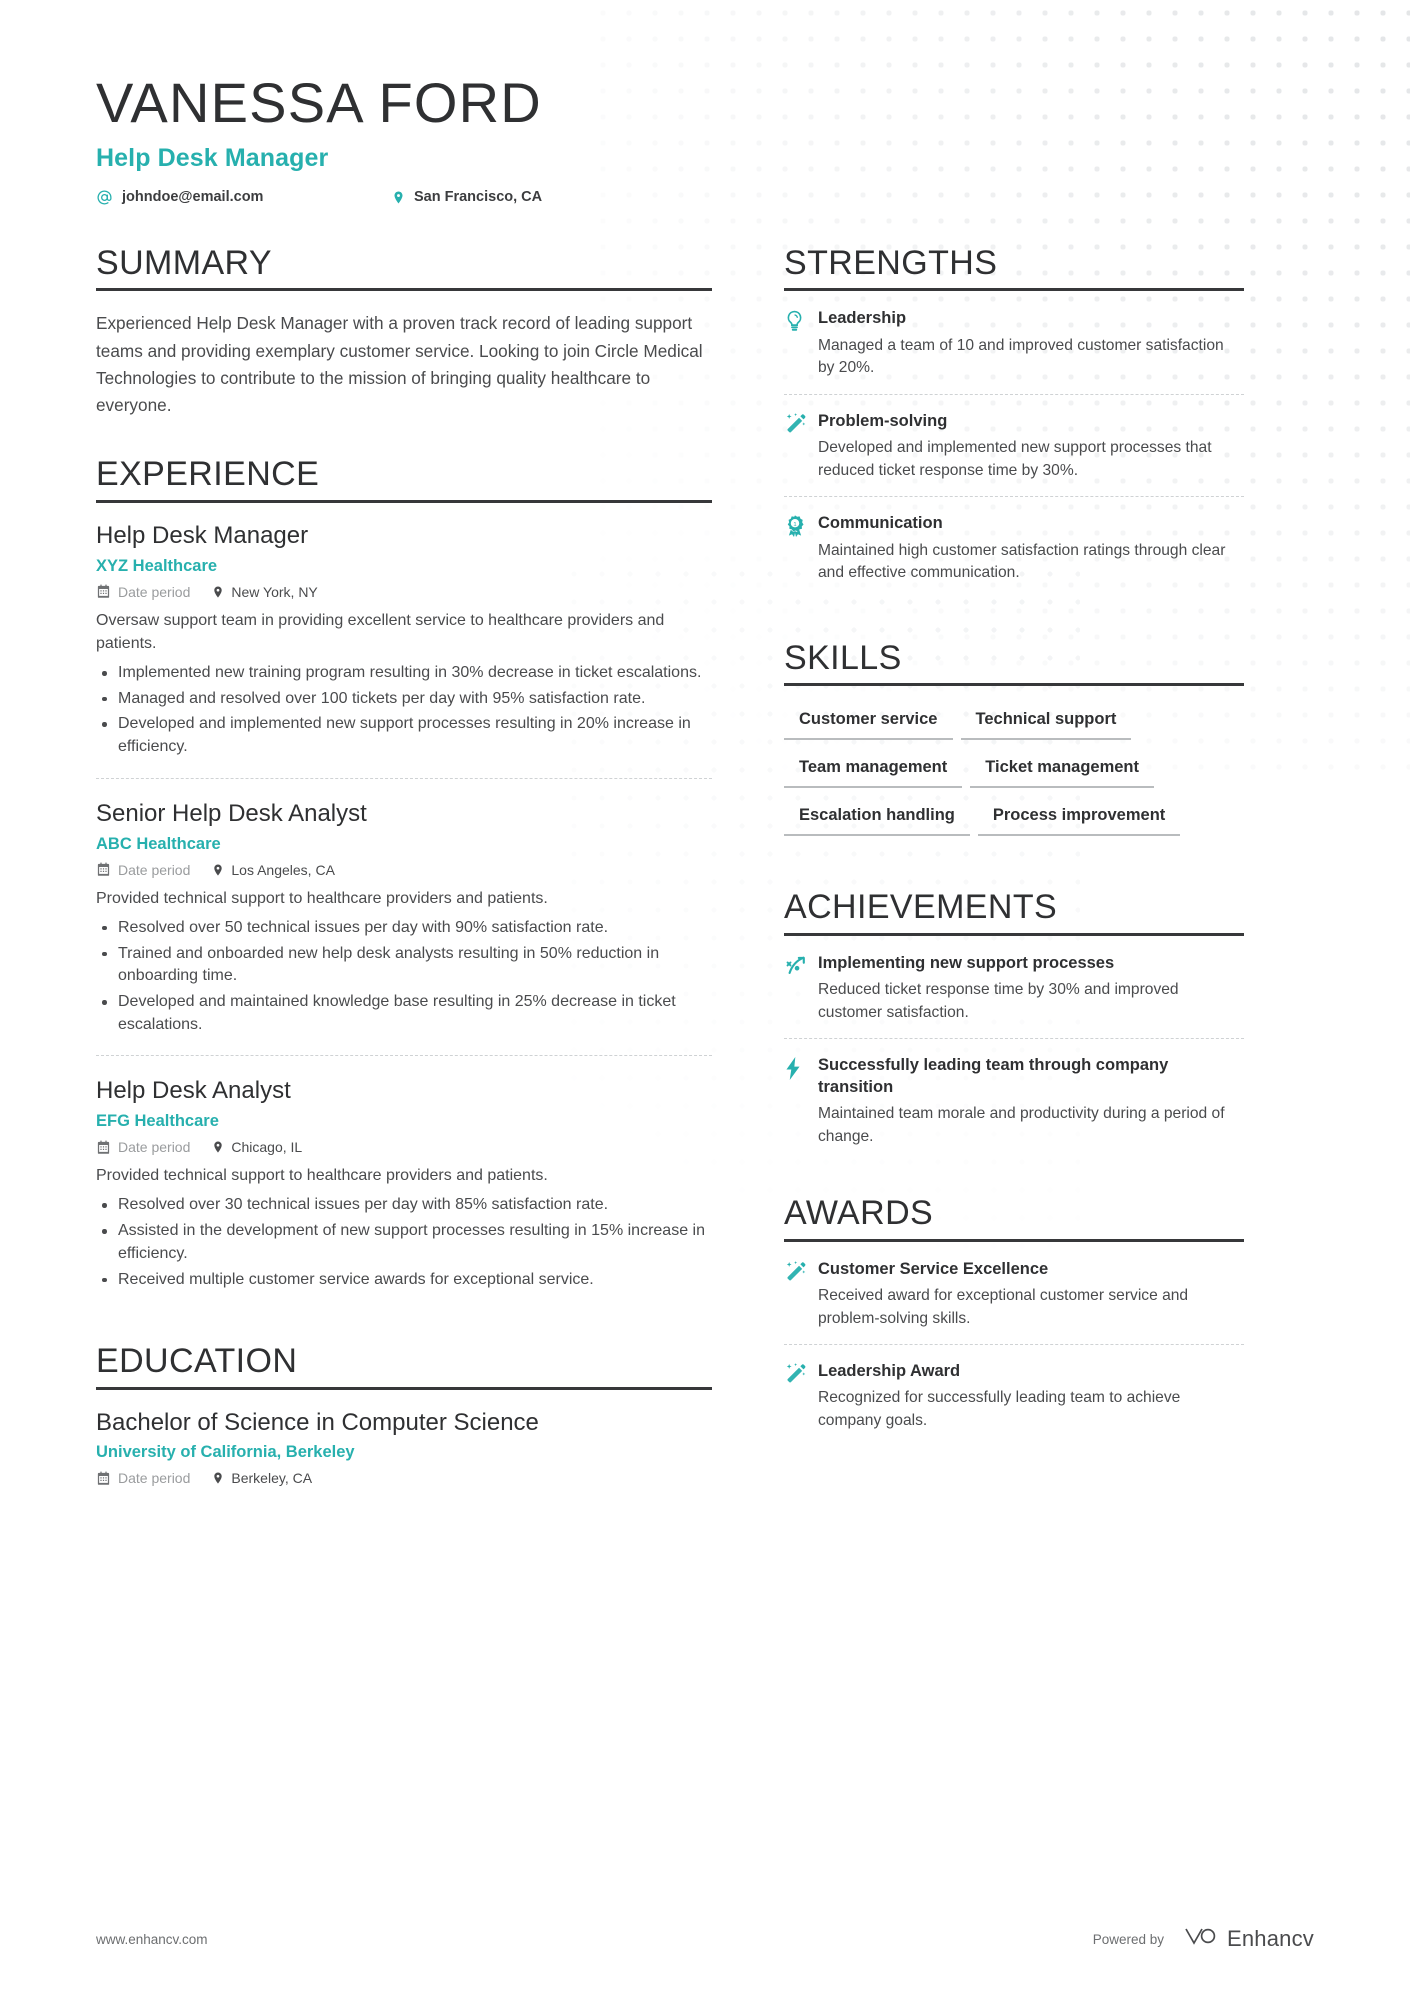 The image size is (1410, 1995). What do you see at coordinates (843, 657) in the screenshot?
I see `section-title-skills: SKILLS` at bounding box center [843, 657].